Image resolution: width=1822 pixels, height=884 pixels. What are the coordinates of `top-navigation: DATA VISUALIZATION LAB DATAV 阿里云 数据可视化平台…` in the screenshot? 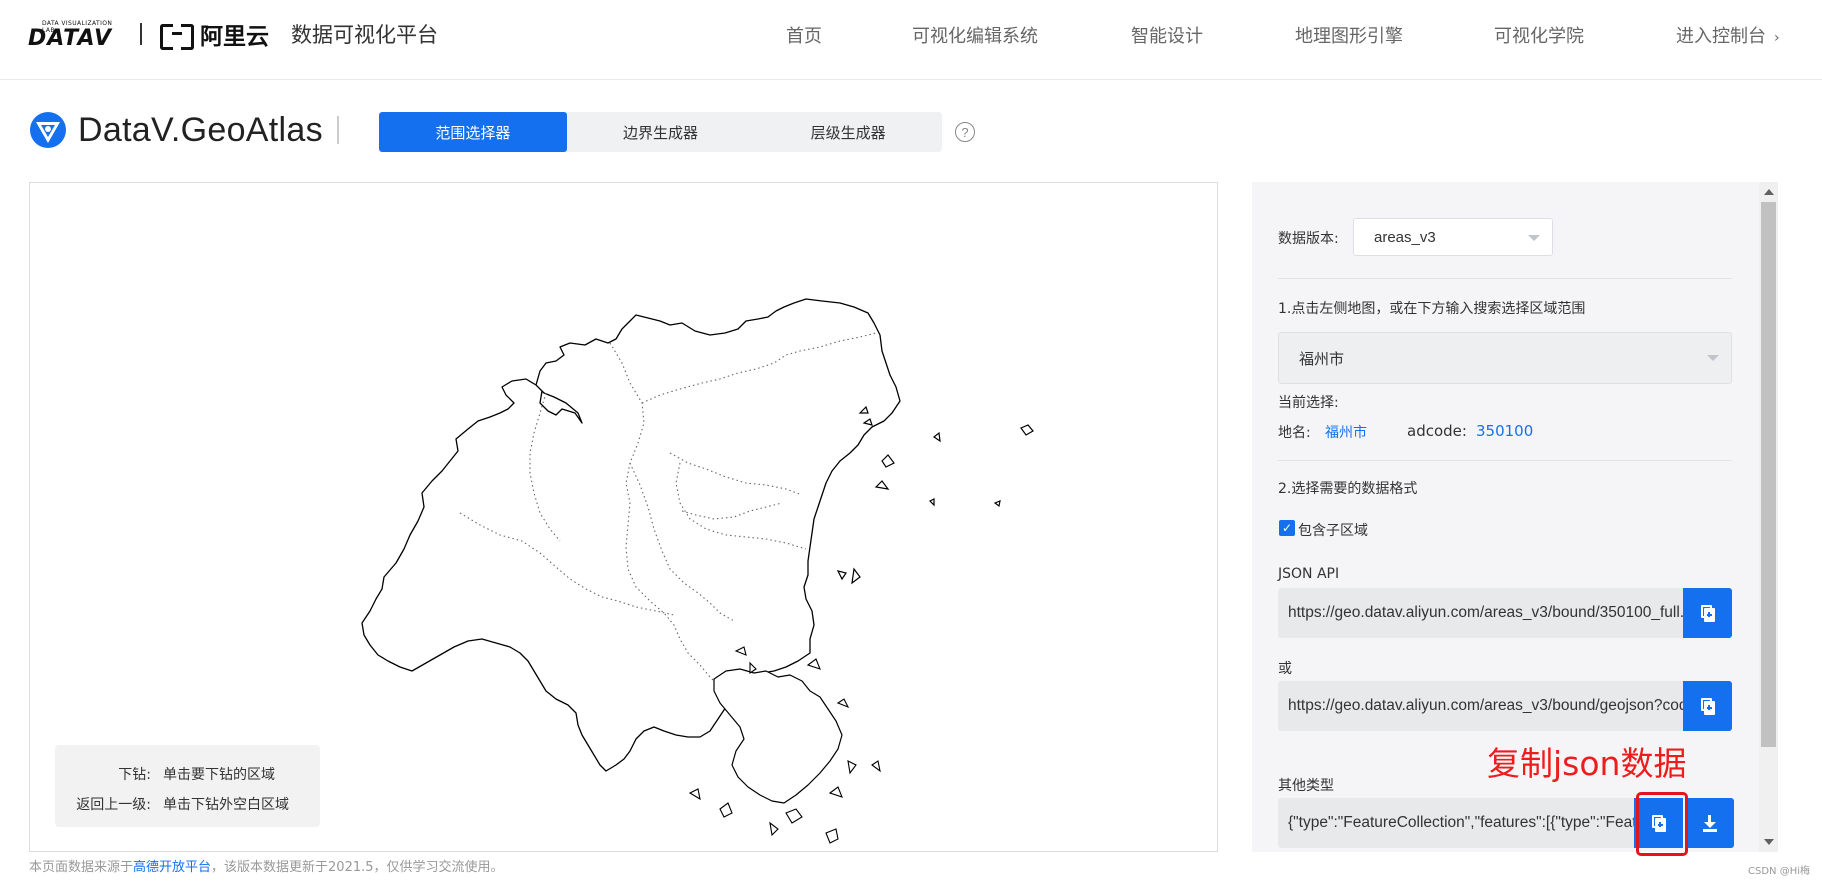 It's located at (911, 40).